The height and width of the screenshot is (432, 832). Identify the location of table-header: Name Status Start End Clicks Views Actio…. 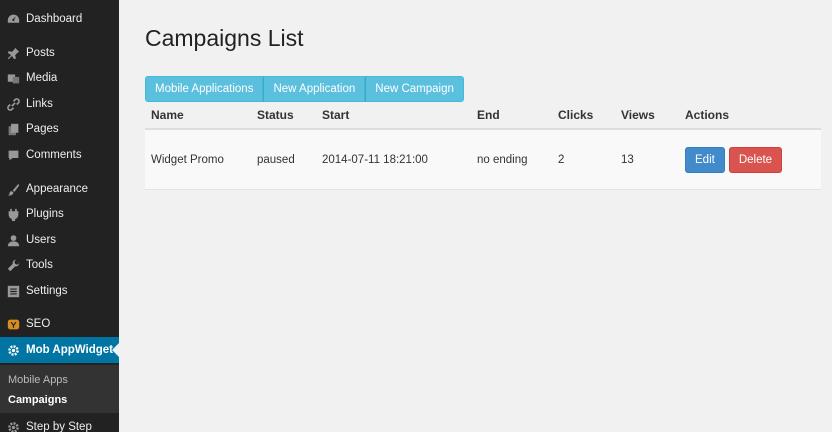
(483, 116).